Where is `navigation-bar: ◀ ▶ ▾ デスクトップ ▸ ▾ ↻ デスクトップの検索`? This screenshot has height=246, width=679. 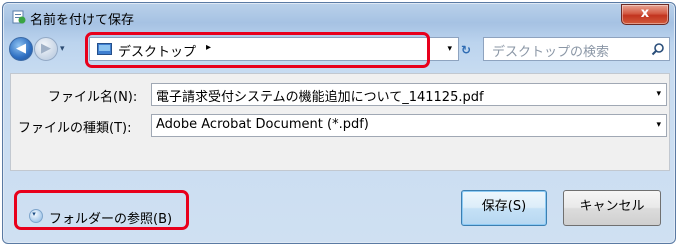 navigation-bar: ◀ ▶ ▾ デスクトップ ▸ ▾ ↻ デスクトップの検索 is located at coordinates (339, 49).